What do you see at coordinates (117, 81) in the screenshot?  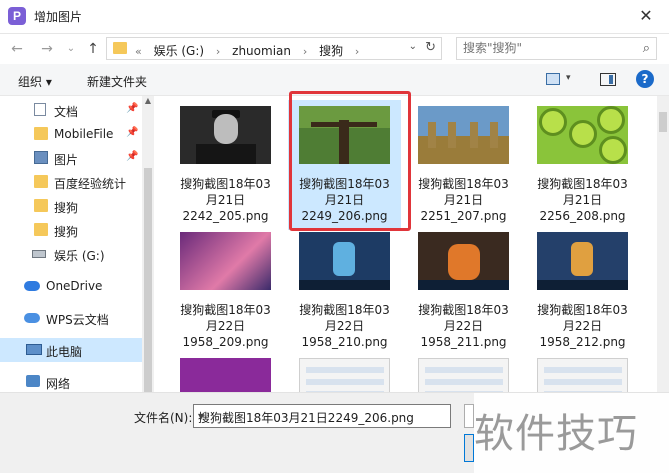 I see `new-folder-button: 新建文件夹` at bounding box center [117, 81].